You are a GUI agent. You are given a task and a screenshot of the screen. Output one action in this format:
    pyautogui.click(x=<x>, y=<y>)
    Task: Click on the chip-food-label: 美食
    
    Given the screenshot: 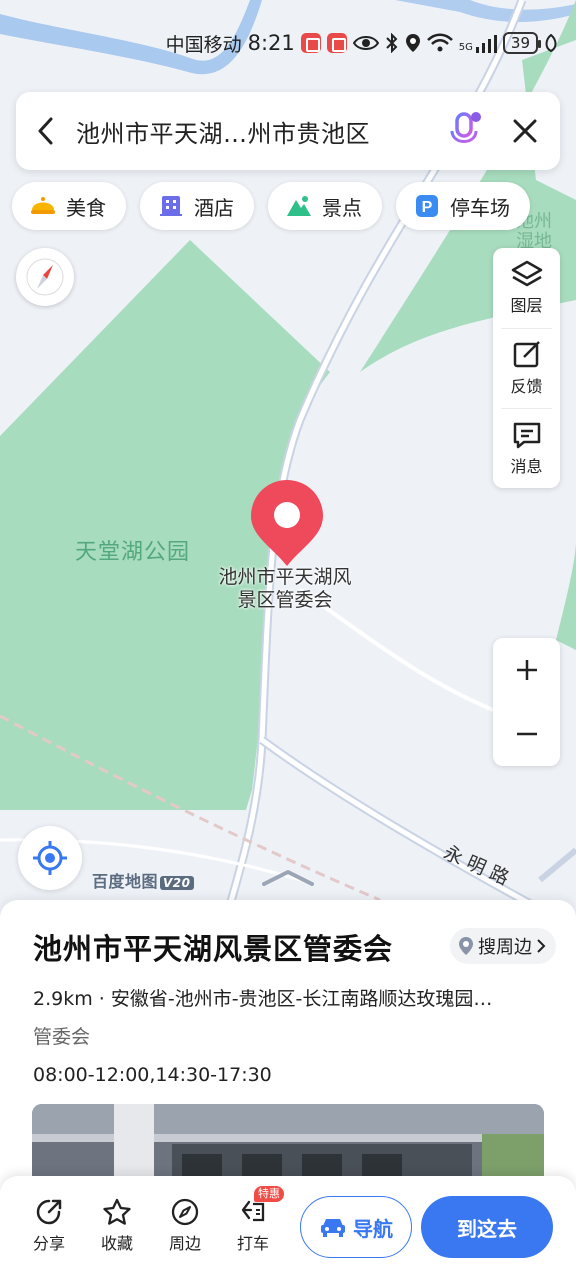 What is the action you would take?
    pyautogui.click(x=86, y=207)
    